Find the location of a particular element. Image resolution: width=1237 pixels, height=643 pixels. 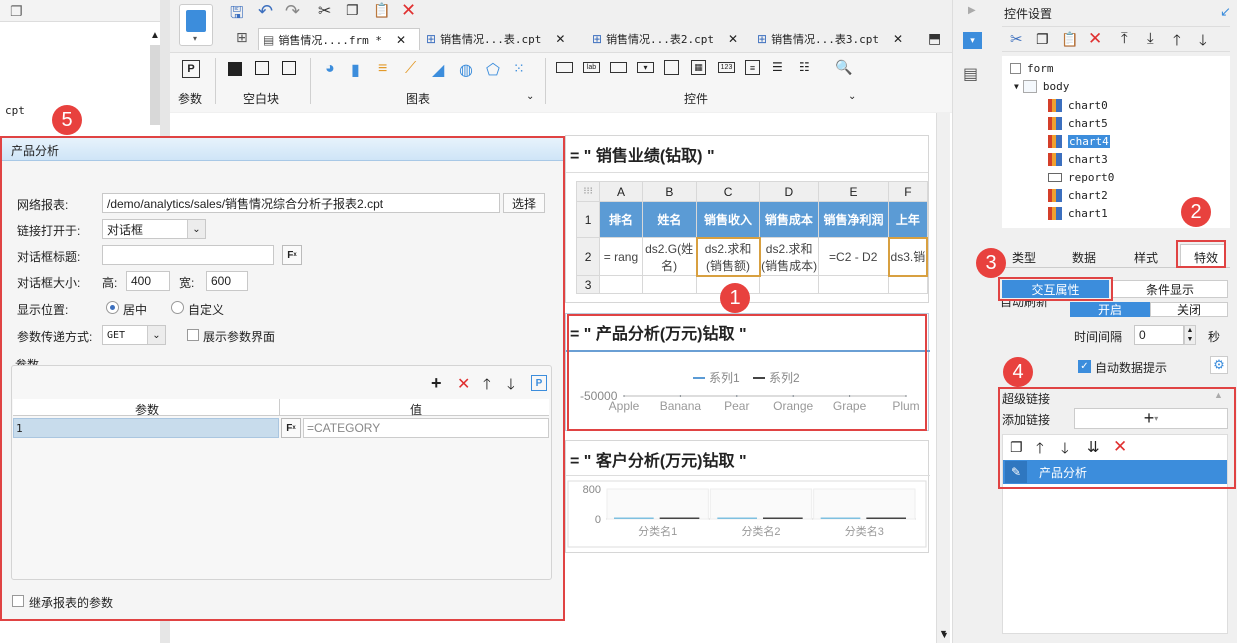

data-cell: =C2 - D2 is located at coordinates (853, 256).